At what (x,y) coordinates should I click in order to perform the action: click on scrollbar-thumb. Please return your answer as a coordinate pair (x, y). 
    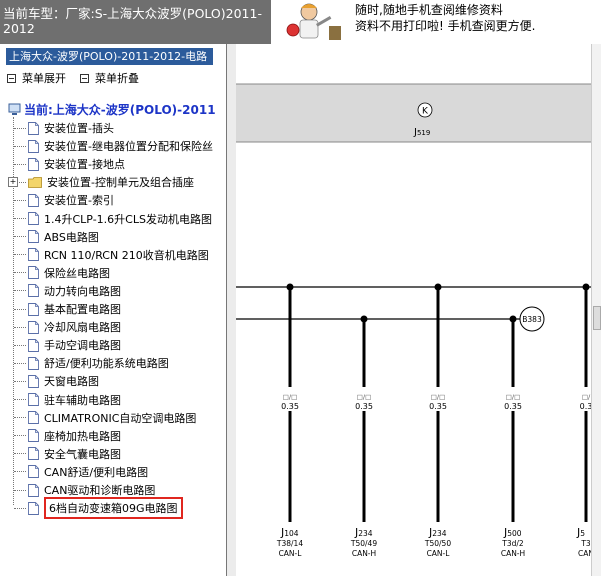
    Looking at the image, I should click on (597, 318).